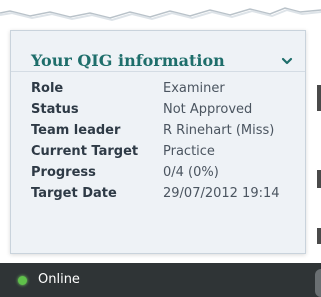 The image size is (321, 297). What do you see at coordinates (287, 61) in the screenshot?
I see `chevron-down-icon` at bounding box center [287, 61].